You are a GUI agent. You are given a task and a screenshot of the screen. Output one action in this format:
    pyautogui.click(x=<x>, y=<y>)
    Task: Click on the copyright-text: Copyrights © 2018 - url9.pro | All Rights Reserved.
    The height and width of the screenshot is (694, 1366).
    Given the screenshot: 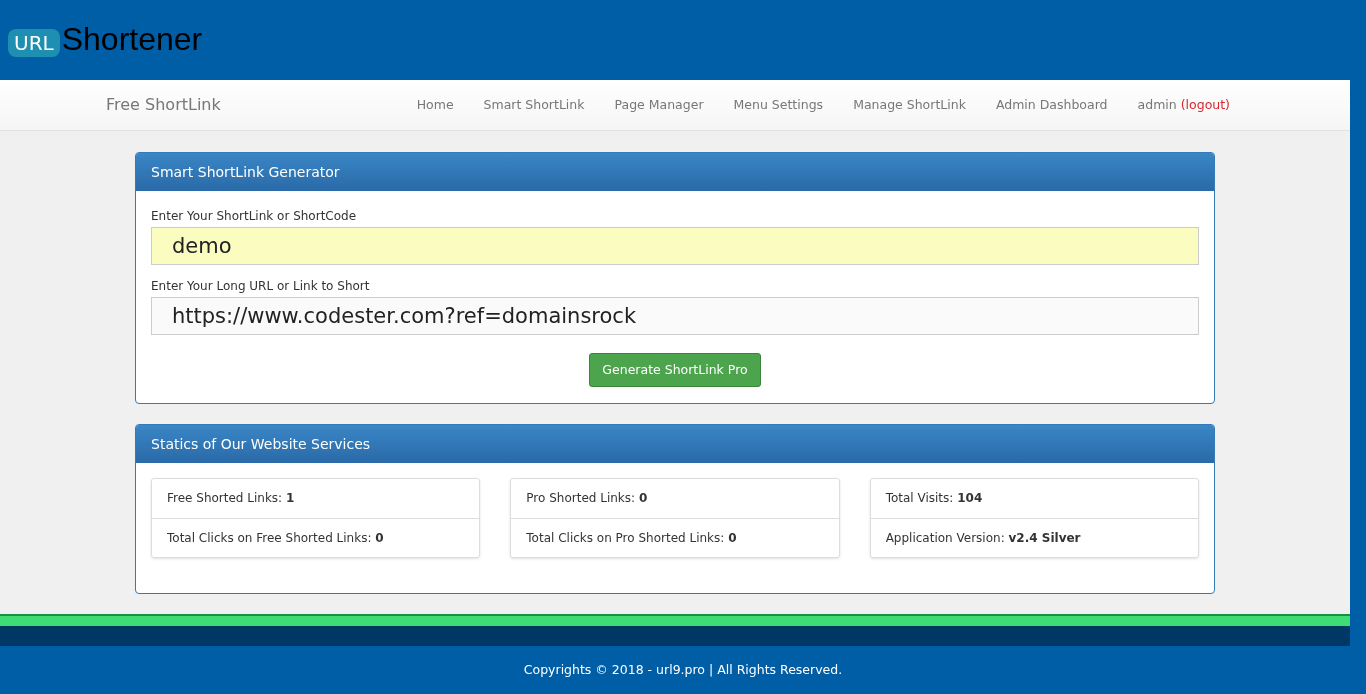 What is the action you would take?
    pyautogui.click(x=683, y=670)
    